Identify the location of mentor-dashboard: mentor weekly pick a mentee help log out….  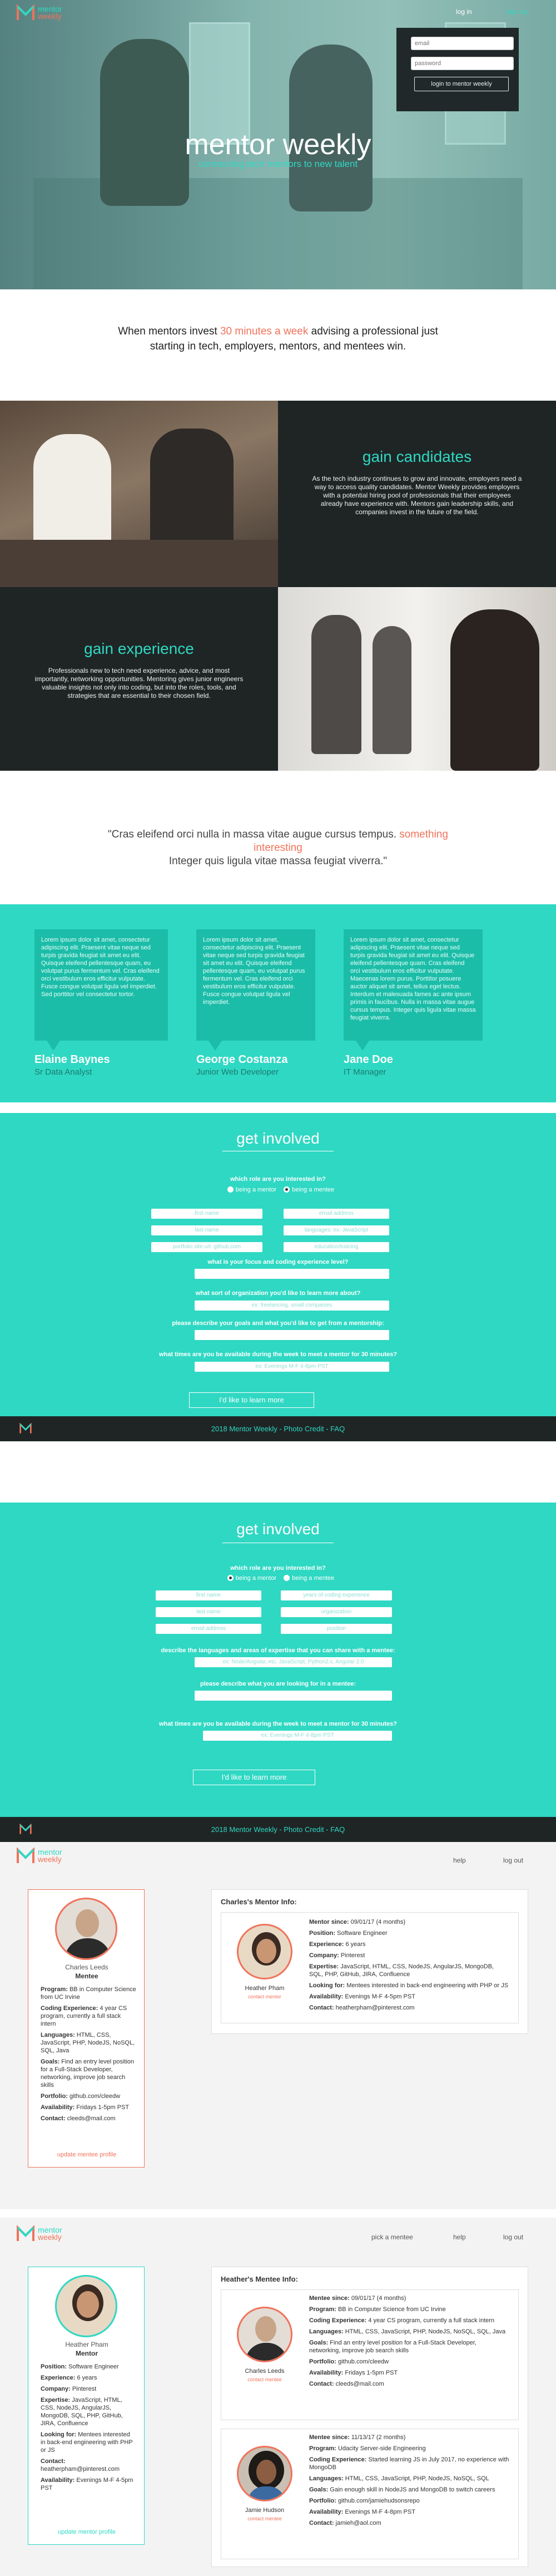
(278, 2397).